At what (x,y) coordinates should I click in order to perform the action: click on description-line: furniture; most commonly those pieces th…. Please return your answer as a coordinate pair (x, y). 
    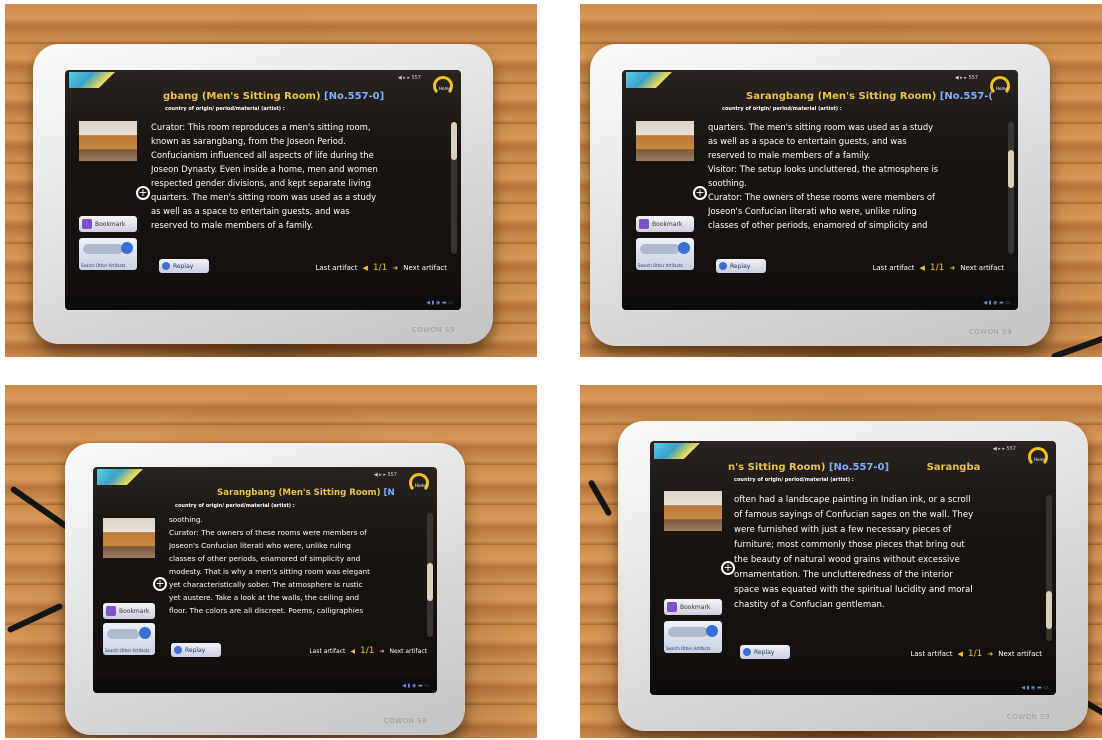
    Looking at the image, I should click on (849, 545).